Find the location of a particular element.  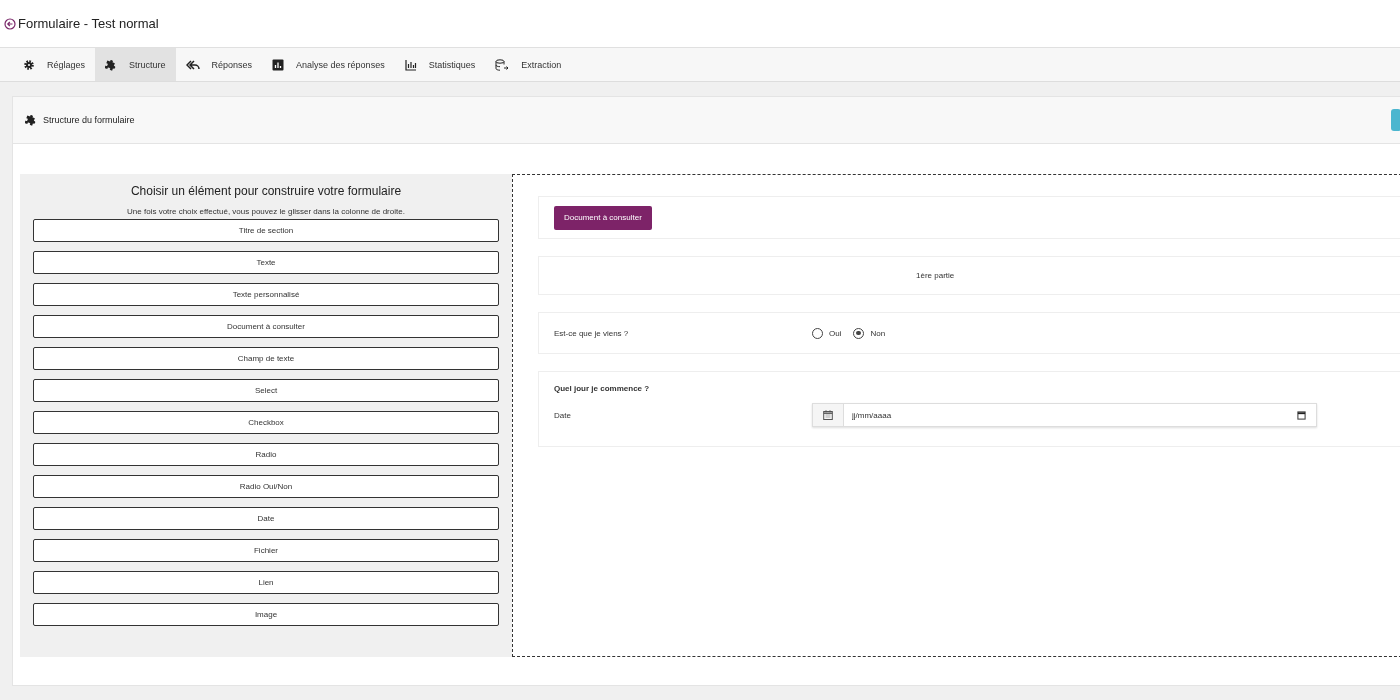

element-option: Checkbox is located at coordinates (266, 422).